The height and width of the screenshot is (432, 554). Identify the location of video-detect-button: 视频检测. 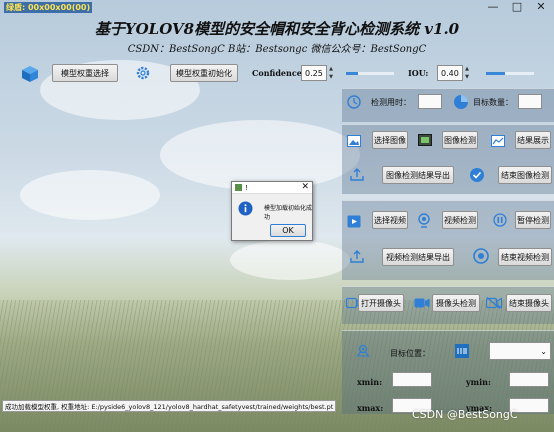
(460, 220).